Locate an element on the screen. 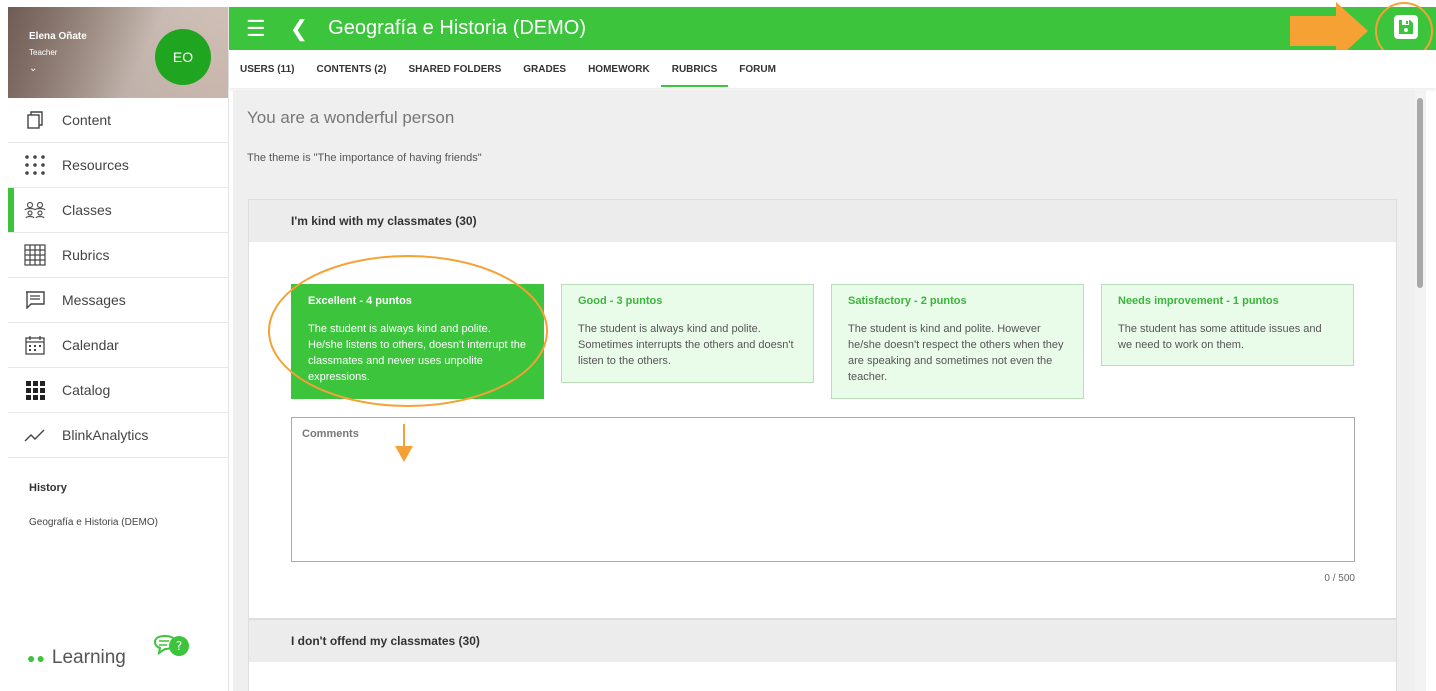  sidebar-item-label: Classes is located at coordinates (87, 210).